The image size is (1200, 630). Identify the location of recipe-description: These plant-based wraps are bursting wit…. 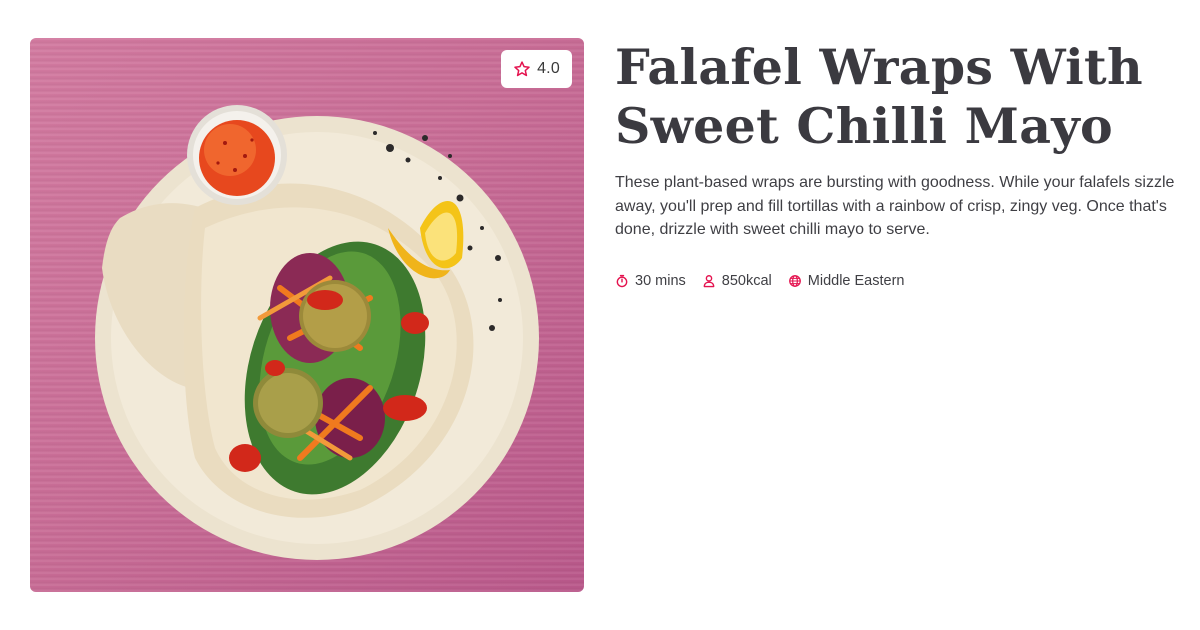
(895, 206).